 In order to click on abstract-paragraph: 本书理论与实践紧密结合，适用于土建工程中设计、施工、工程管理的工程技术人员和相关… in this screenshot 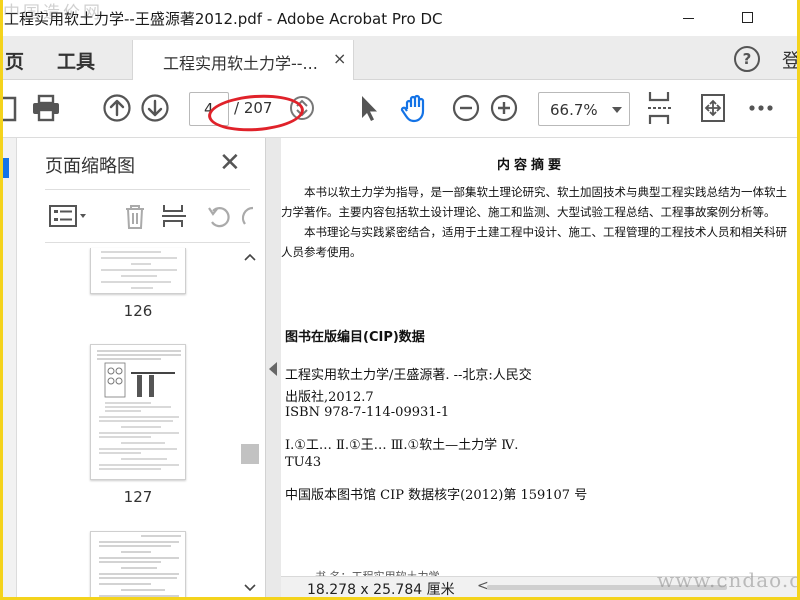, I will do `click(534, 242)`.